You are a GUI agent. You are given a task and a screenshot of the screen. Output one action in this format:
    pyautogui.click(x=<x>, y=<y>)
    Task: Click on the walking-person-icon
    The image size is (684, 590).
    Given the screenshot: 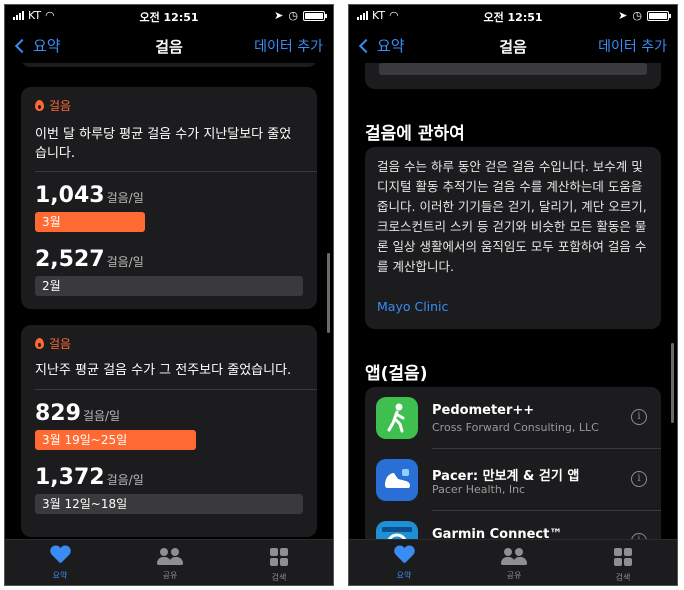 What is the action you would take?
    pyautogui.click(x=397, y=418)
    